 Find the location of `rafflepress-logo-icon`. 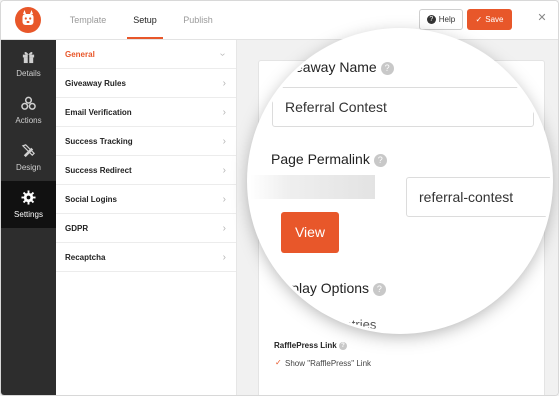

rafflepress-logo-icon is located at coordinates (28, 20).